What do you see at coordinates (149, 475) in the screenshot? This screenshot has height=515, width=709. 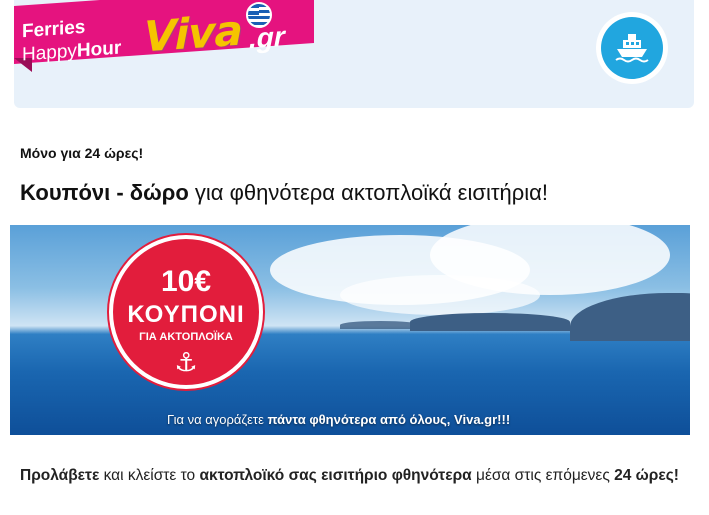 I see `body-text-1: και κλείστε το` at bounding box center [149, 475].